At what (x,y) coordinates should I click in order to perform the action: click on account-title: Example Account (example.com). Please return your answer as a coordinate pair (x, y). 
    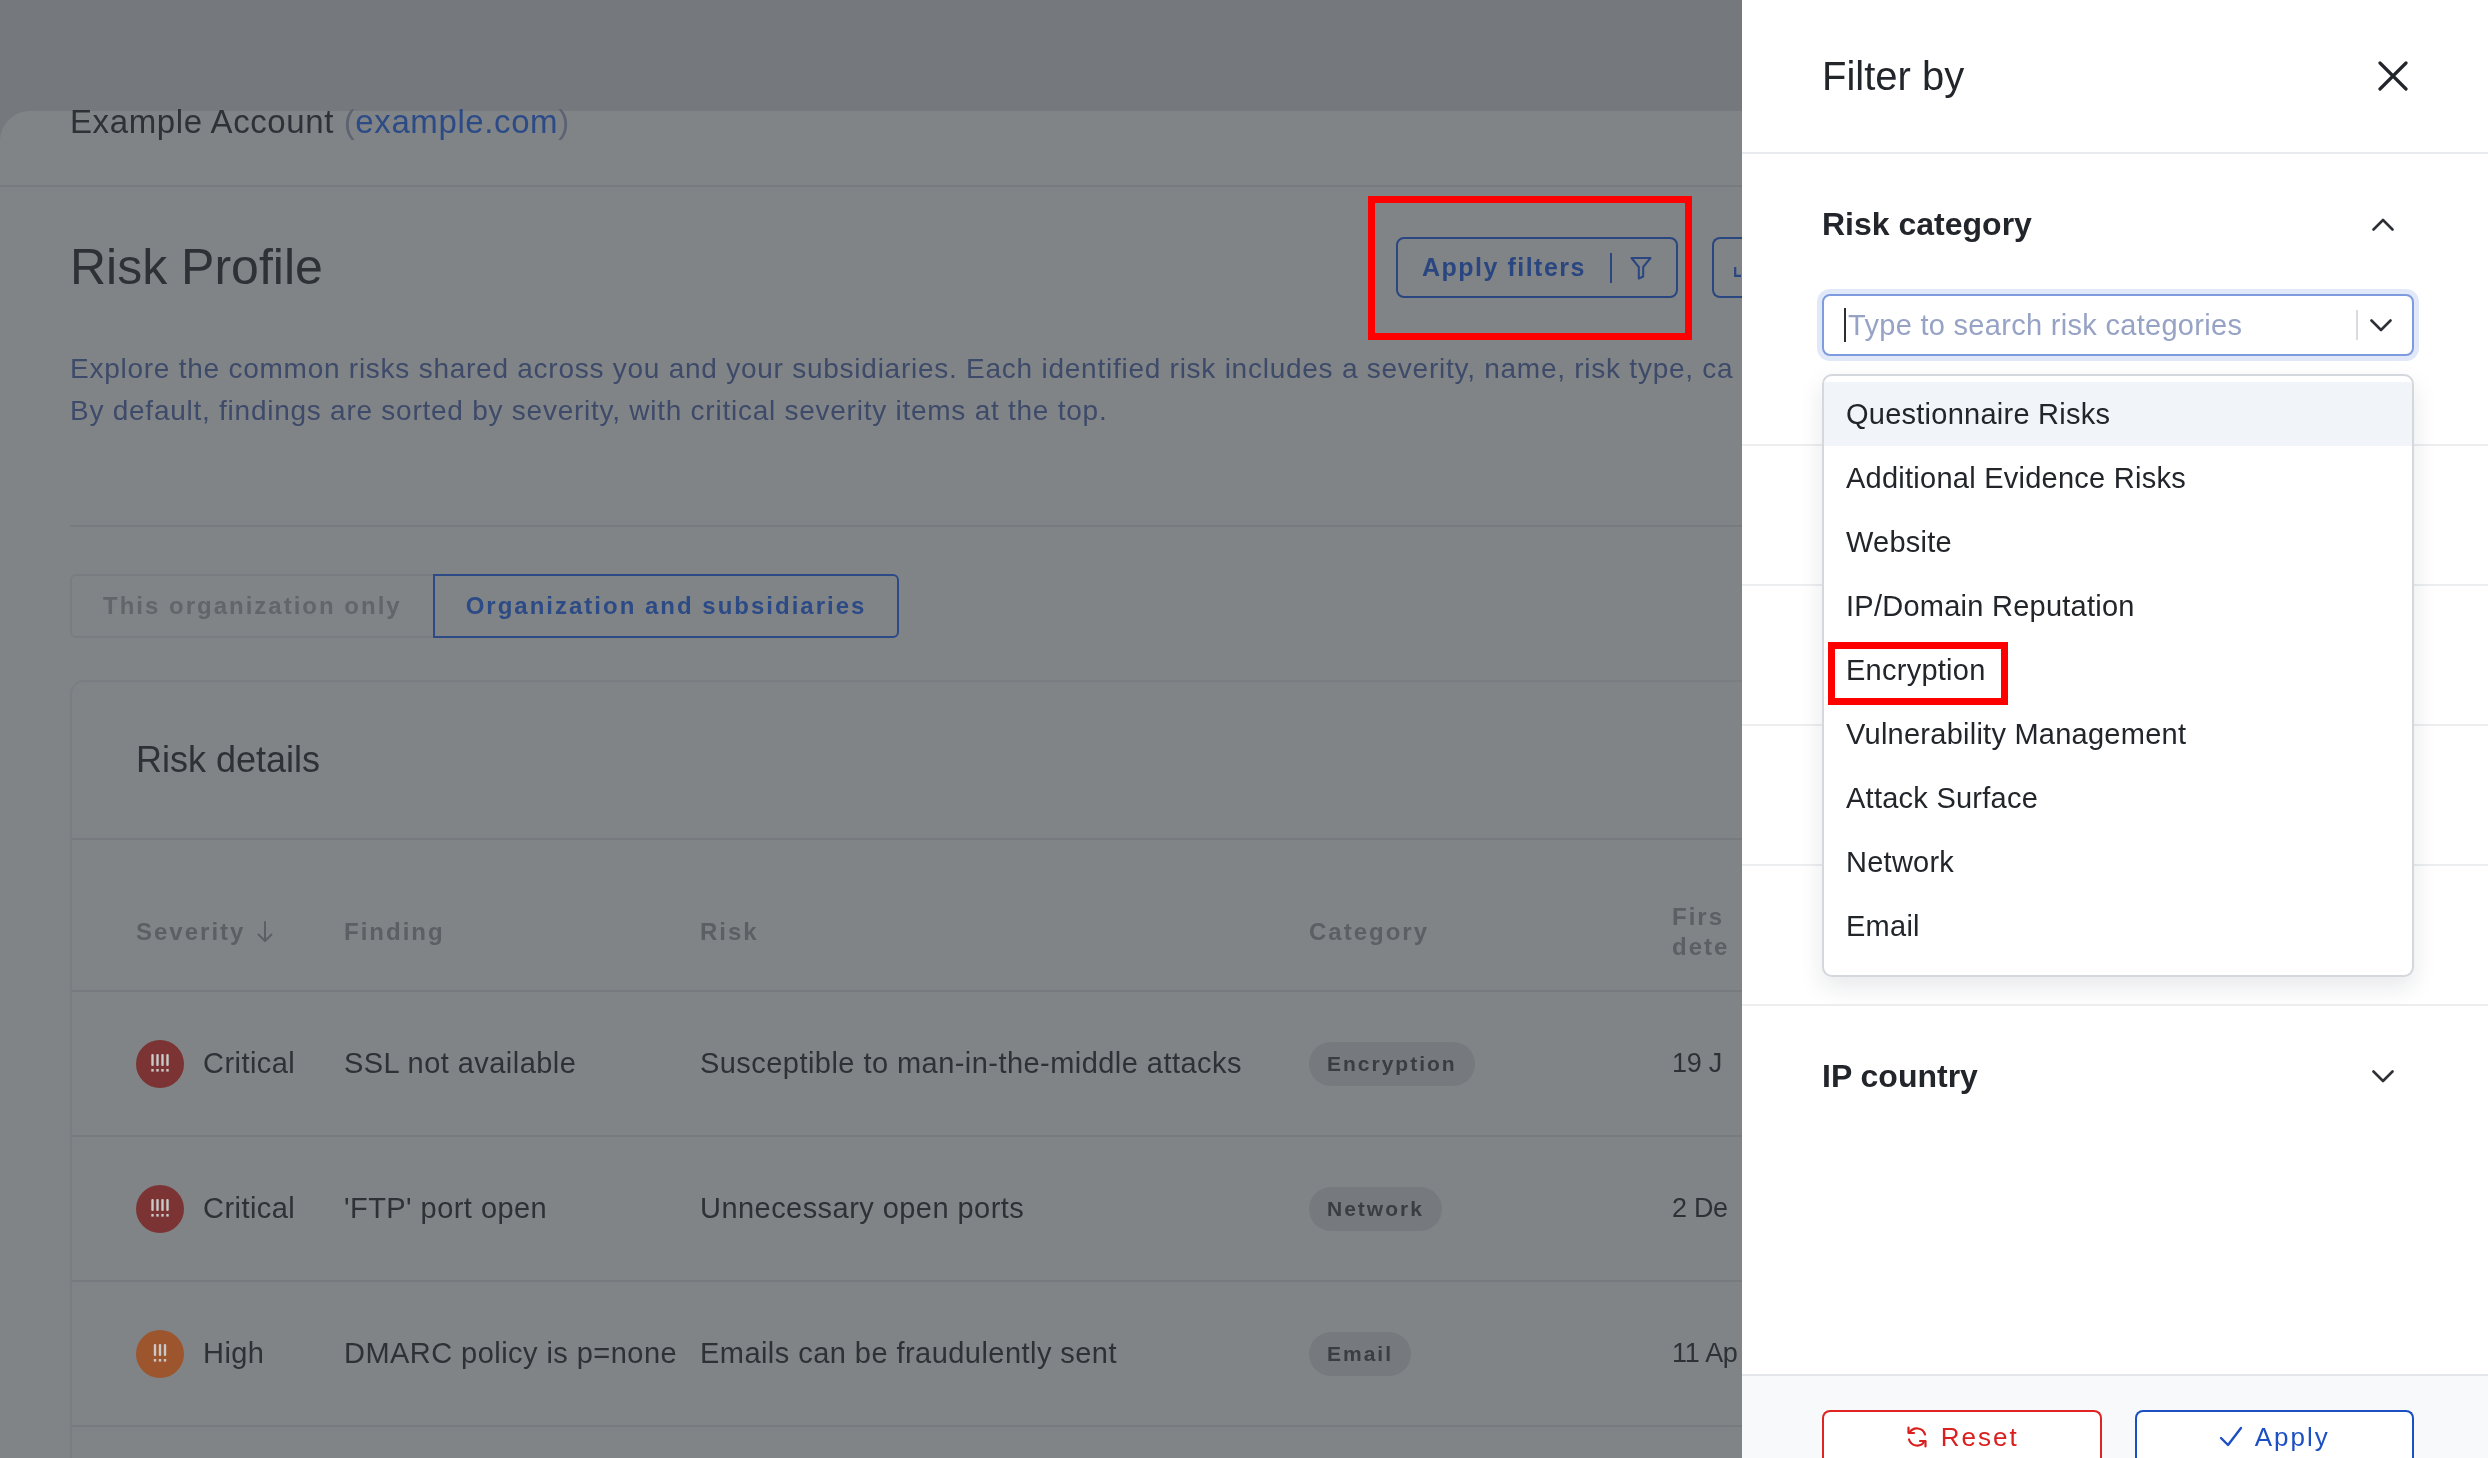
    Looking at the image, I should click on (320, 122).